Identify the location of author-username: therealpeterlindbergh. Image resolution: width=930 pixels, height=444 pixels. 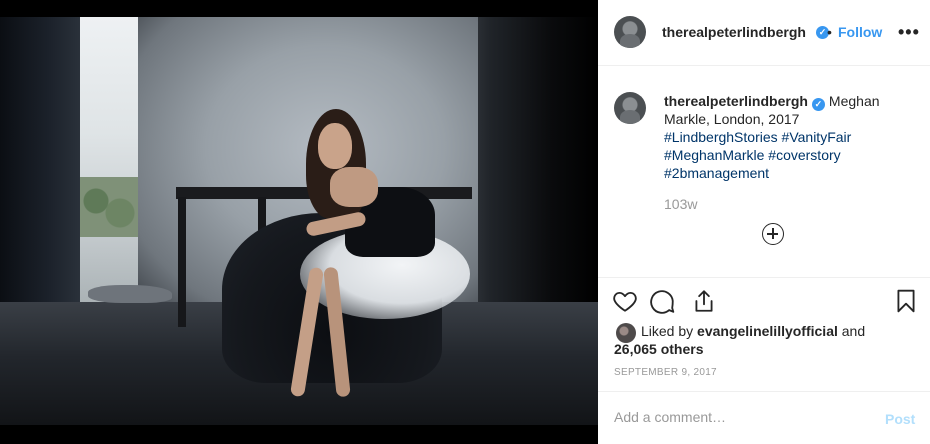
(734, 32).